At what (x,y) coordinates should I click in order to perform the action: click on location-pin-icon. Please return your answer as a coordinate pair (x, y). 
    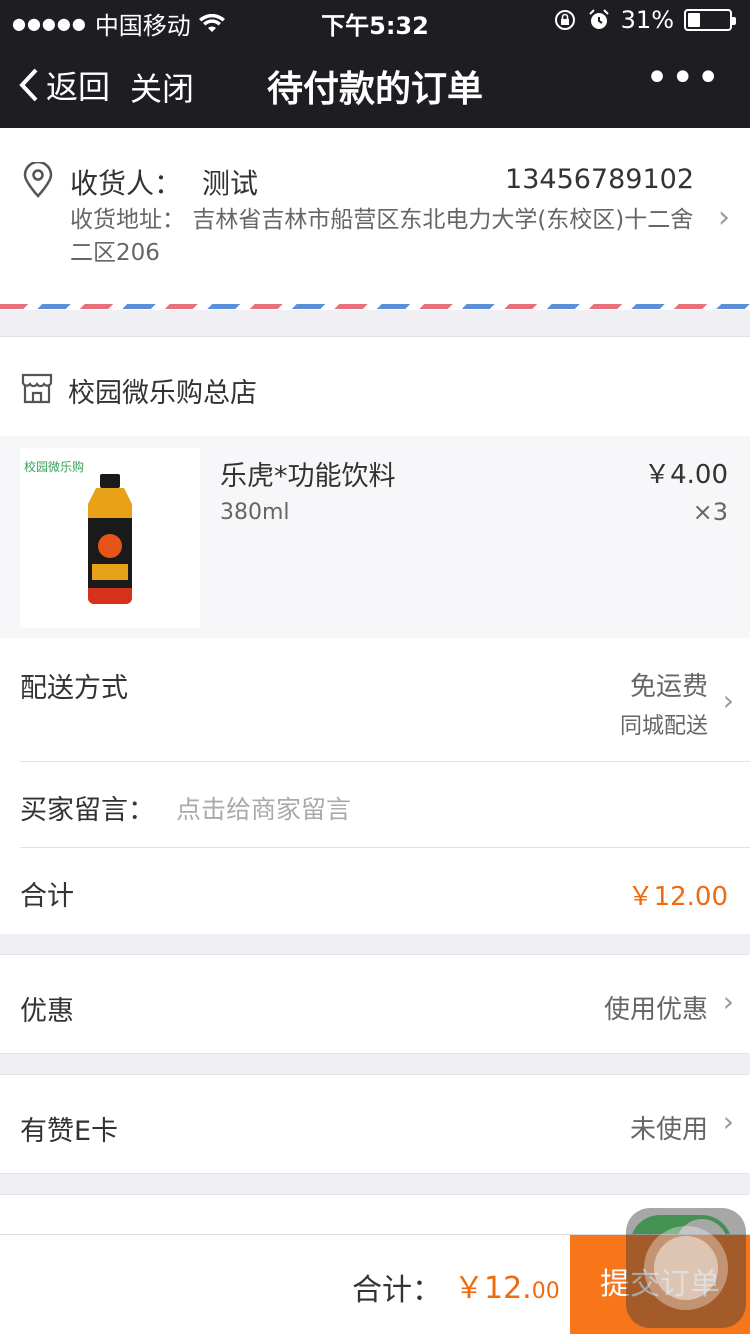
    Looking at the image, I should click on (38, 180).